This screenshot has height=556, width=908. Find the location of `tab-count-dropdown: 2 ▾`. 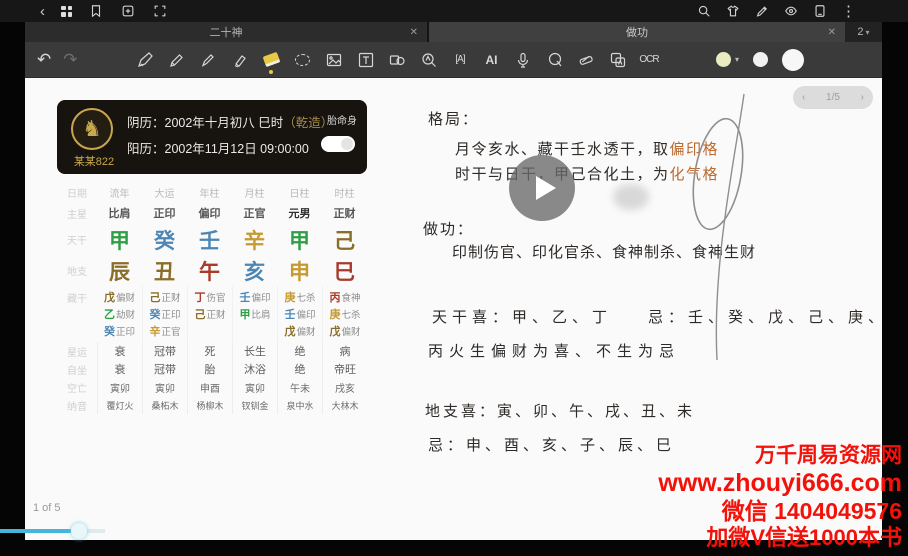

tab-count-dropdown: 2 ▾ is located at coordinates (863, 32).